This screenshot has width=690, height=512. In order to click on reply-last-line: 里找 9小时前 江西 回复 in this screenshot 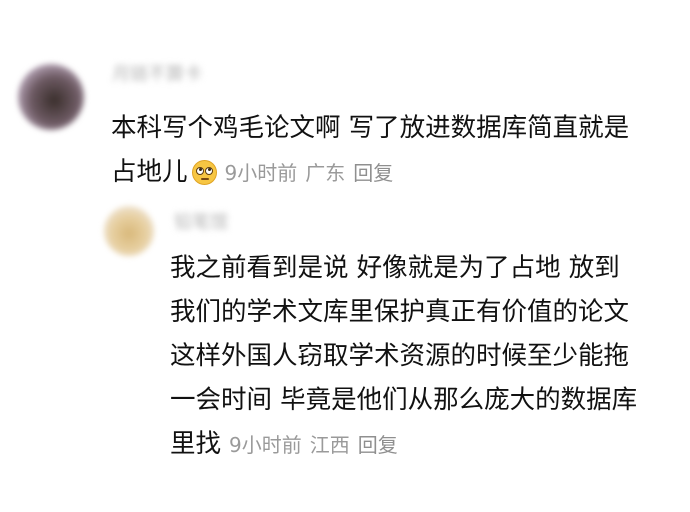, I will do `click(403, 444)`.